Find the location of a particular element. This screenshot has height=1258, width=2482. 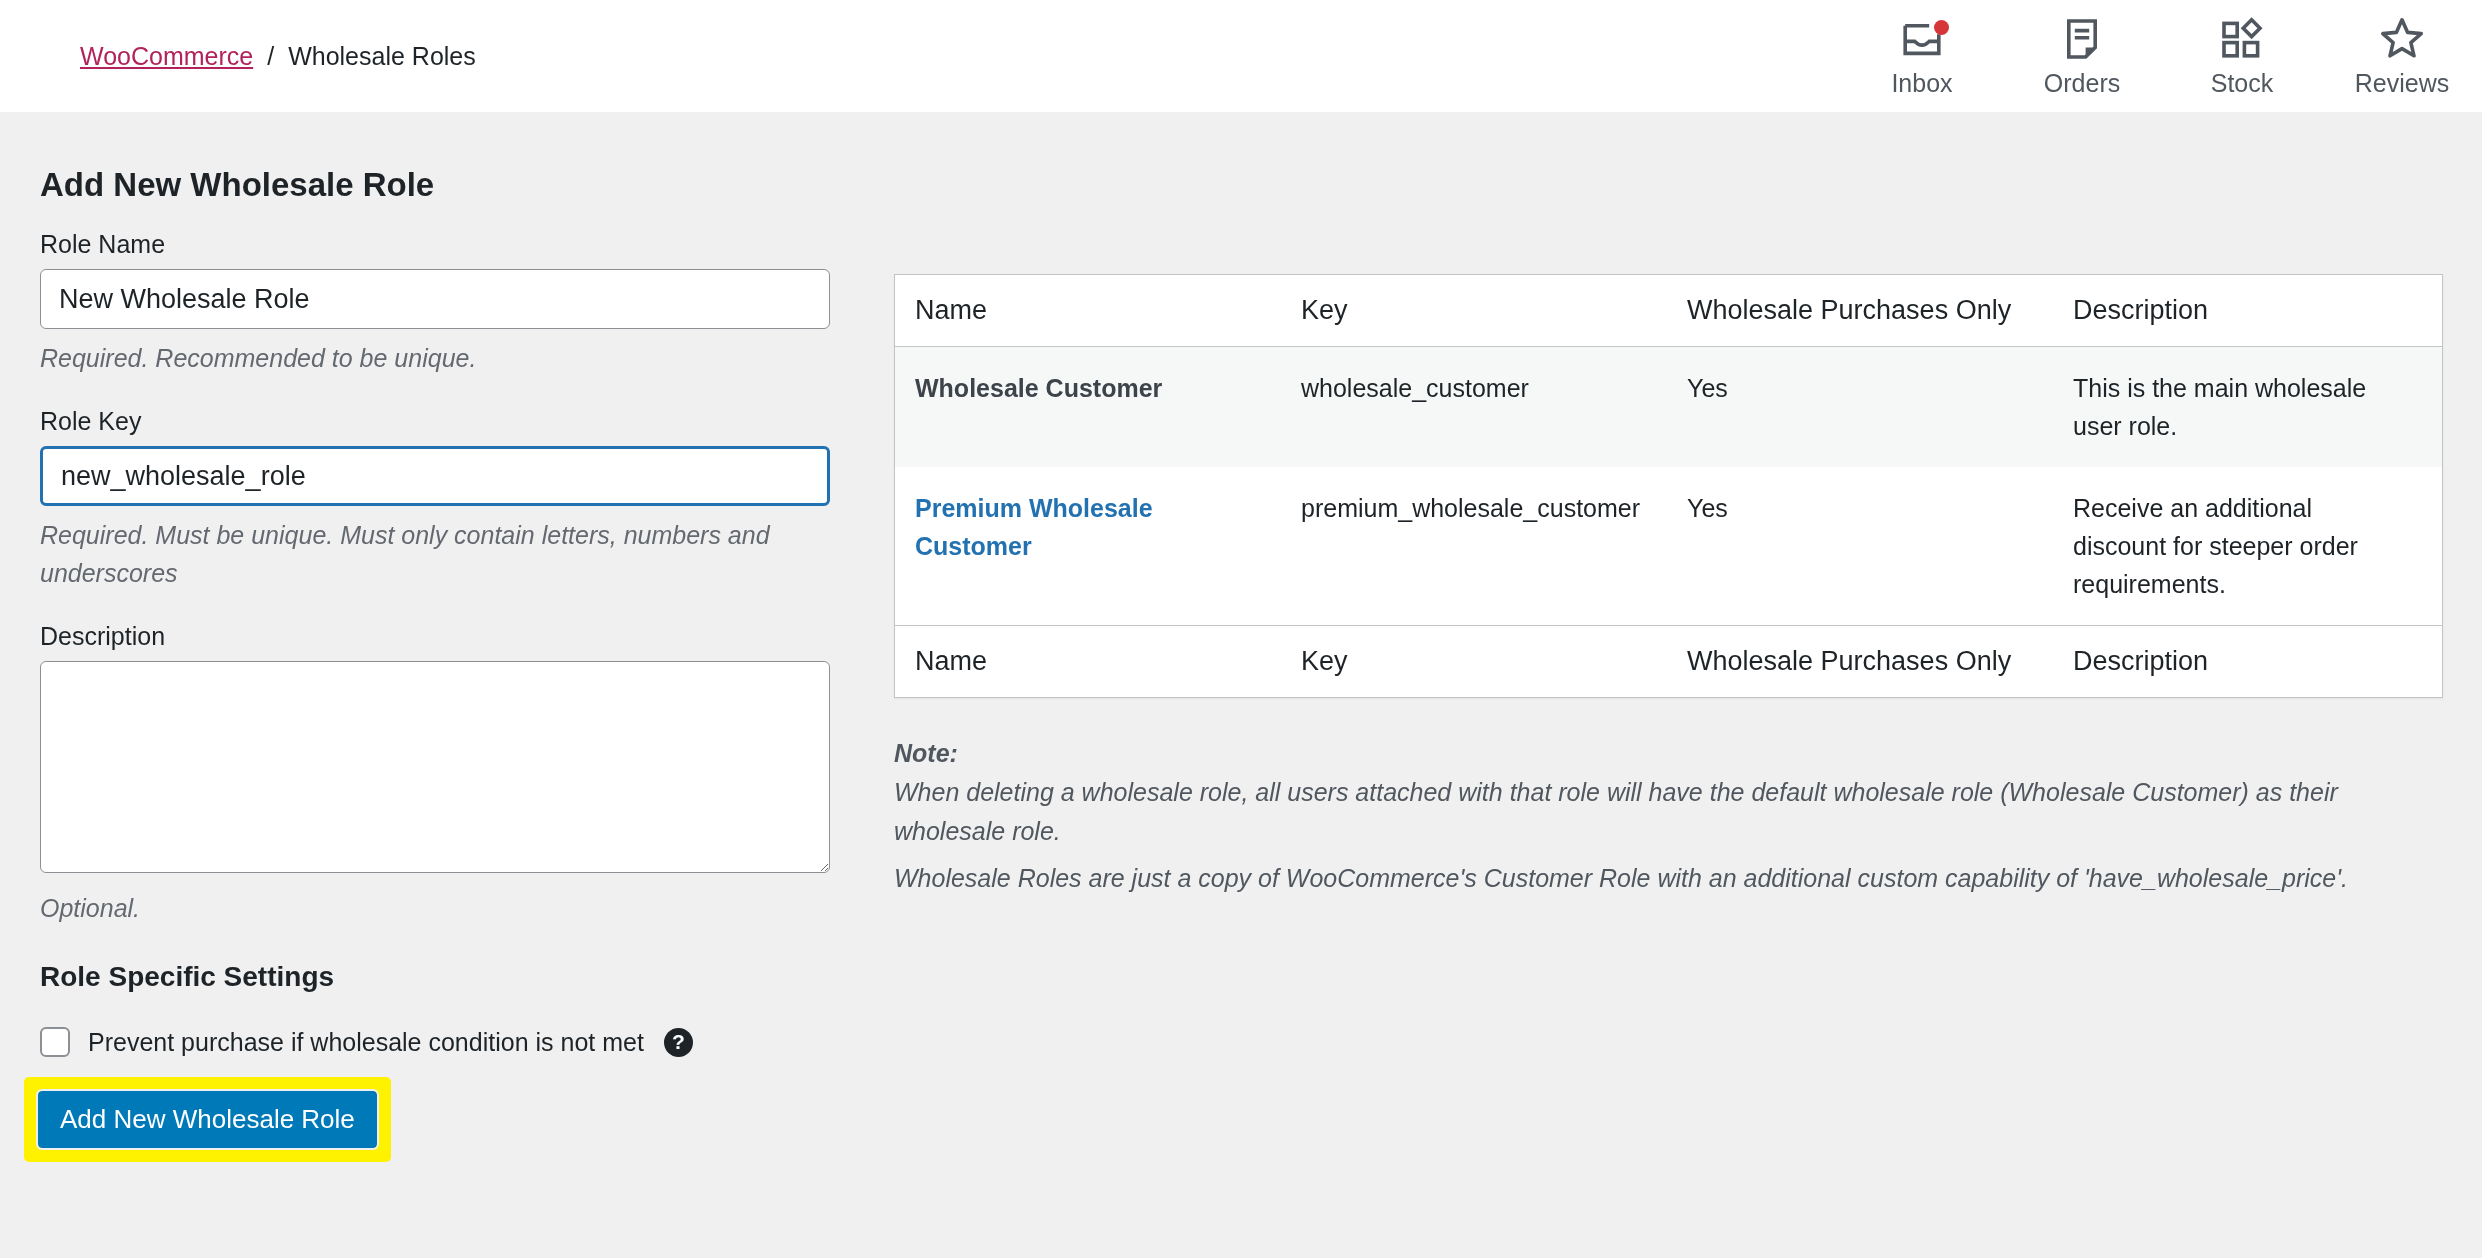

table-cell-text: premium_wholesale_customer is located at coordinates (1471, 508).